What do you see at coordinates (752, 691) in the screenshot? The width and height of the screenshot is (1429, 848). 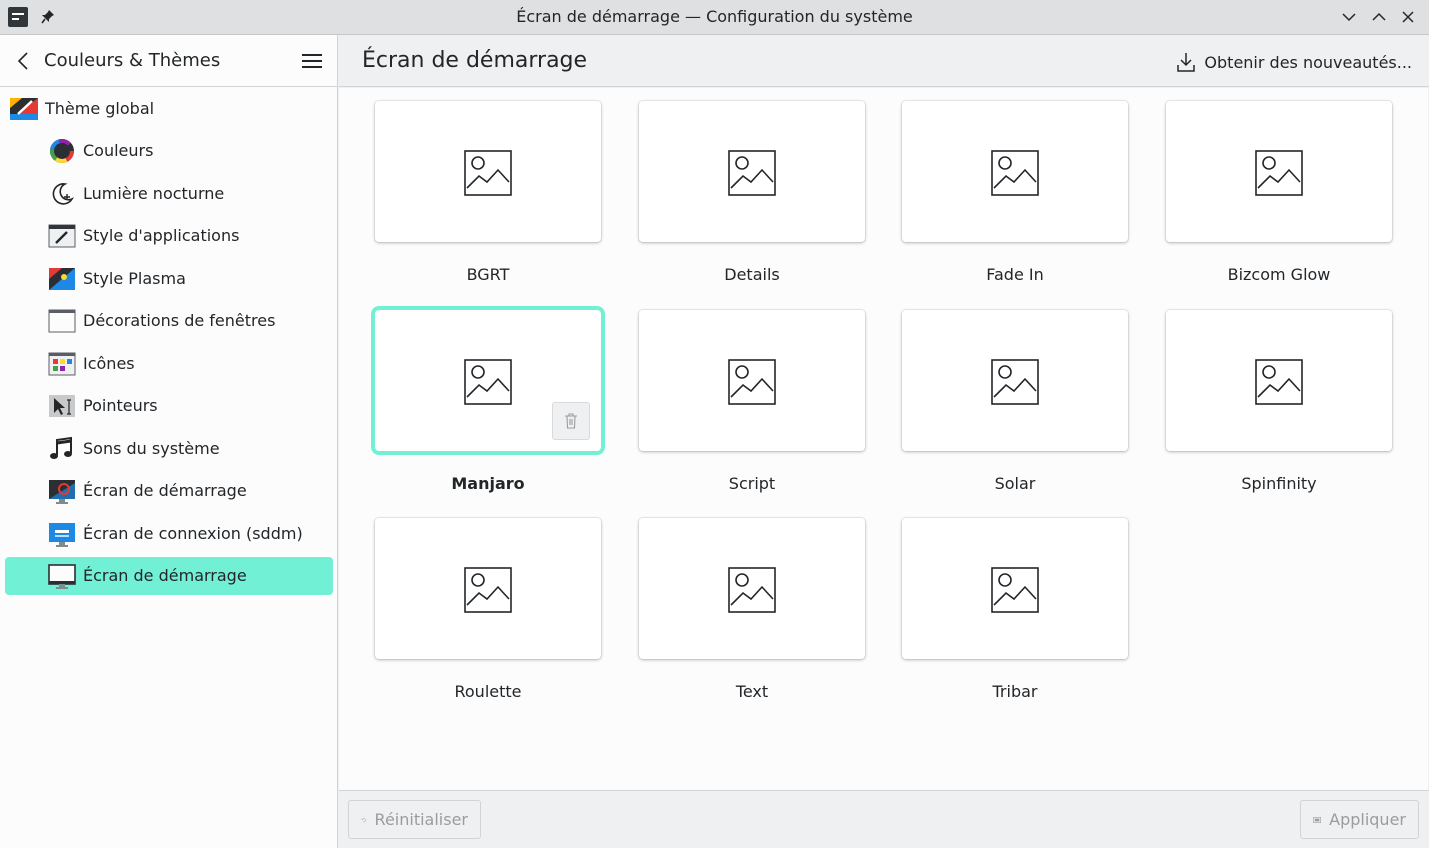 I see `theme-name-label: Text` at bounding box center [752, 691].